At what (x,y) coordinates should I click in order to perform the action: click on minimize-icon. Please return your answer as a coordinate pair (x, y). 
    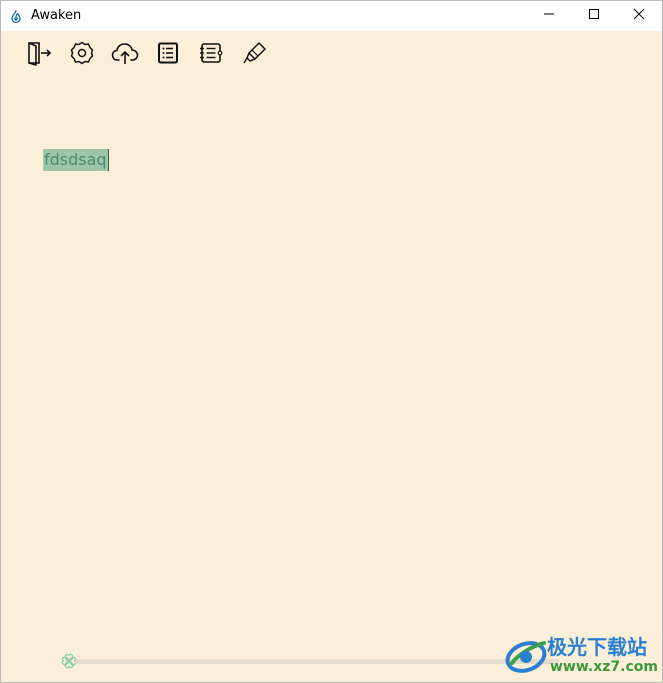
    Looking at the image, I should click on (549, 16).